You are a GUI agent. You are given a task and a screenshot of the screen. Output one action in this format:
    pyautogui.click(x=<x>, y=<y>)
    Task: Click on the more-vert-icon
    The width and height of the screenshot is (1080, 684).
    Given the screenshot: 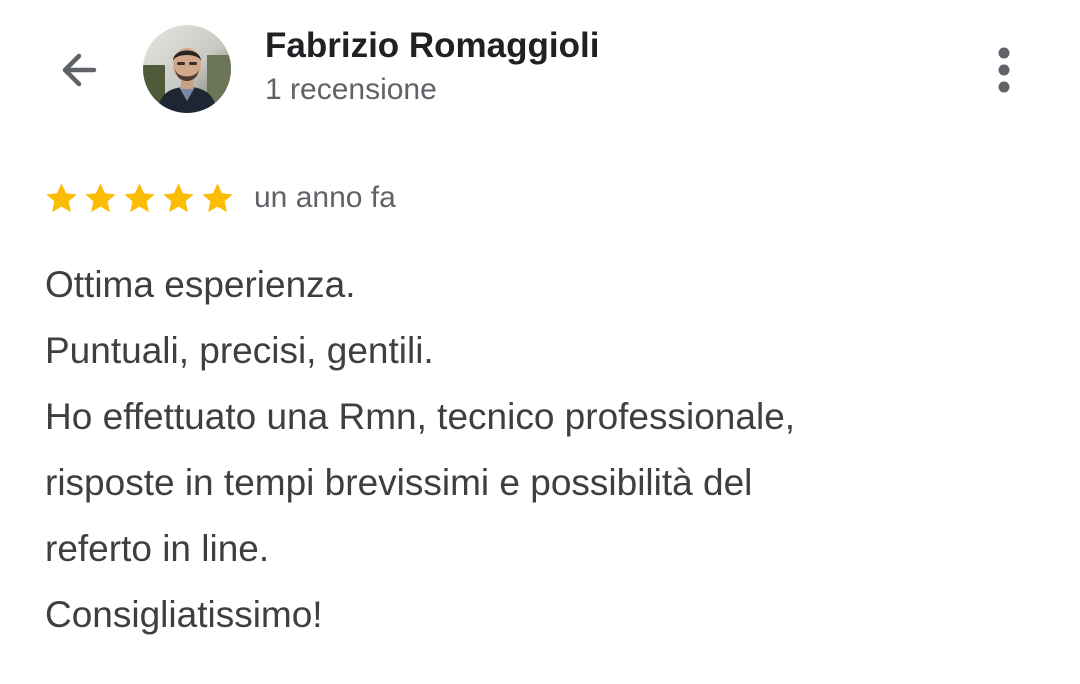 What is the action you would take?
    pyautogui.click(x=1004, y=70)
    